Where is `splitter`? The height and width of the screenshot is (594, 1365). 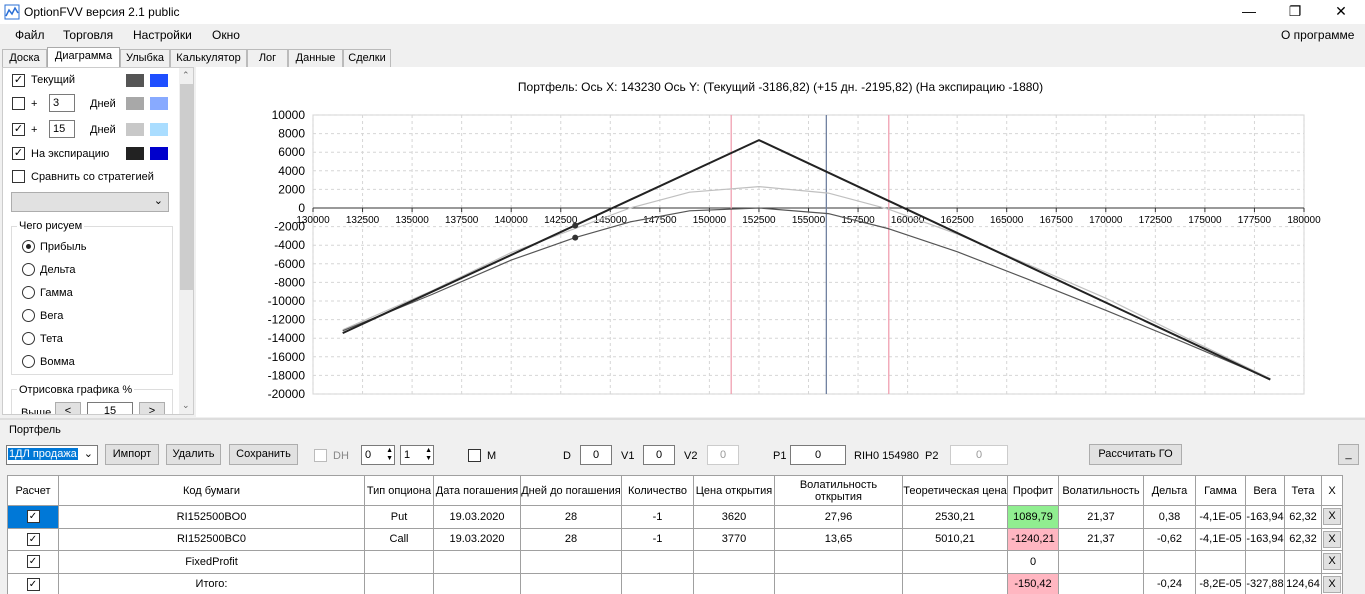 splitter is located at coordinates (682, 419).